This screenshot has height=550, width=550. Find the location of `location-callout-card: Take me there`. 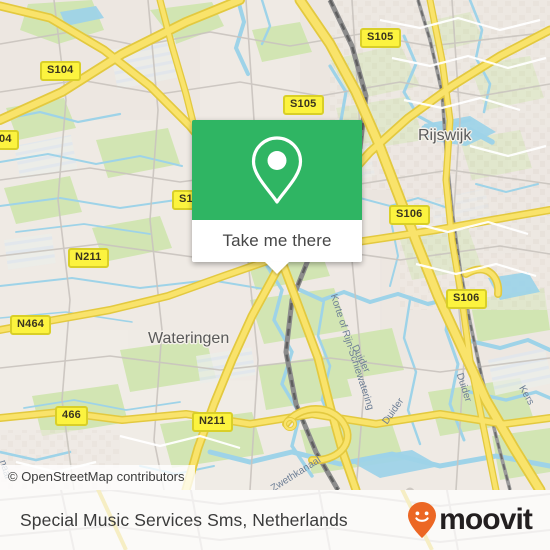

location-callout-card: Take me there is located at coordinates (277, 197).